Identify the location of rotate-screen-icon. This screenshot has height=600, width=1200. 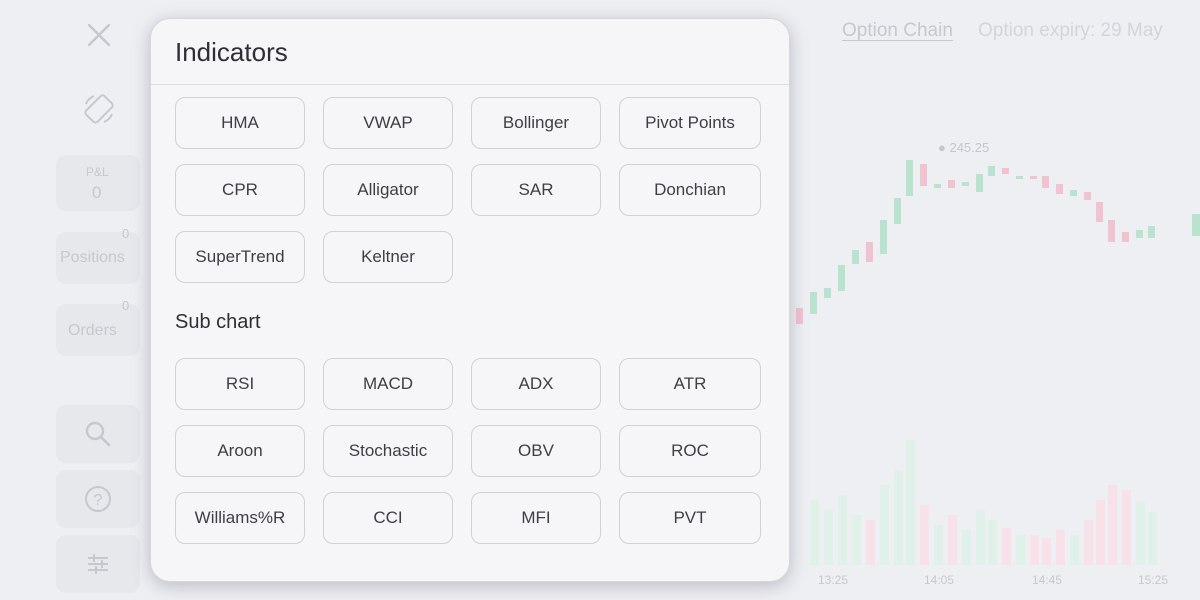
(99, 109).